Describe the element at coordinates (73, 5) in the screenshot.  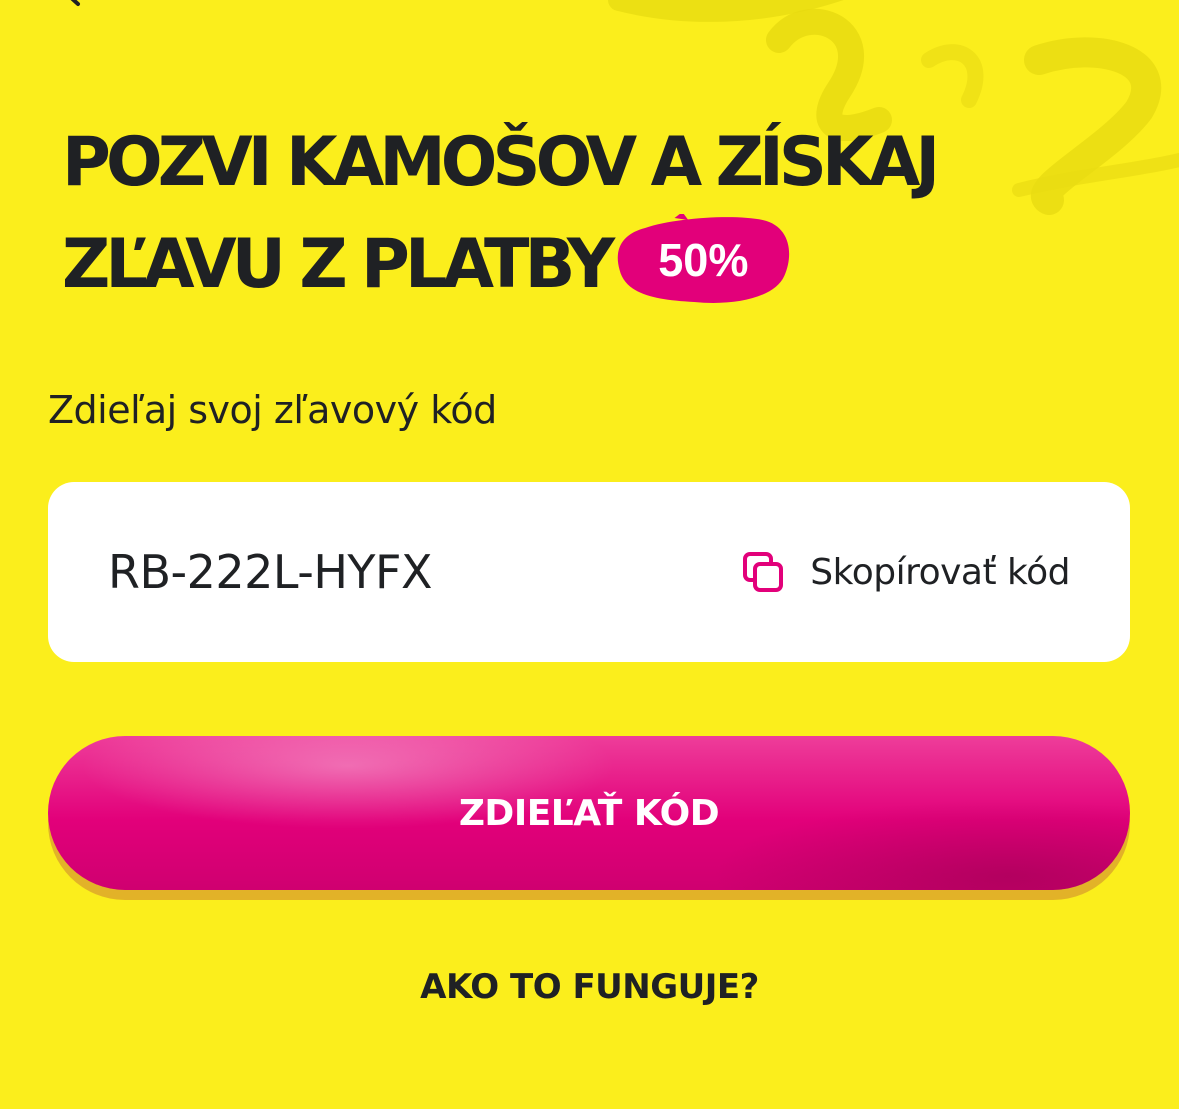
I see `back-arrow-icon` at that location.